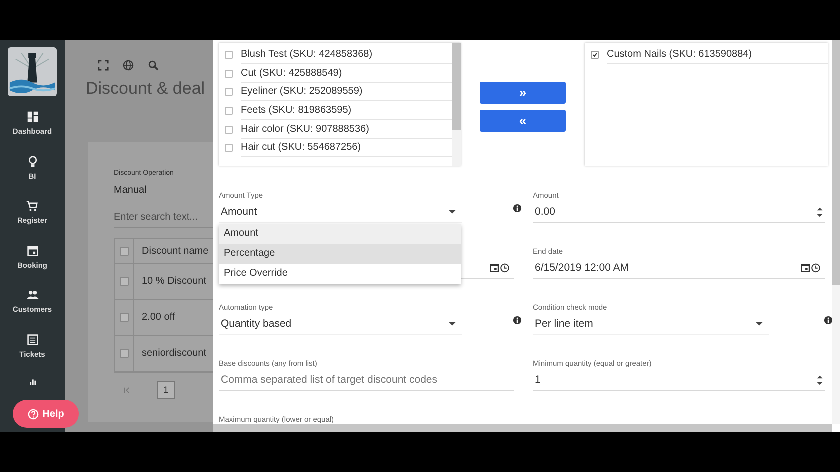 This screenshot has width=840, height=472. Describe the element at coordinates (173, 354) in the screenshot. I see `table-cell-text: seniordiscount` at that location.